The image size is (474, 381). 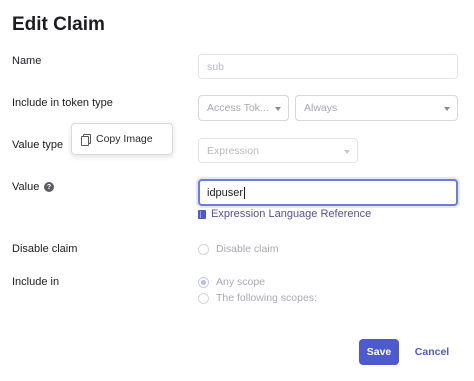 I want to click on name-label: Name, so click(x=27, y=61).